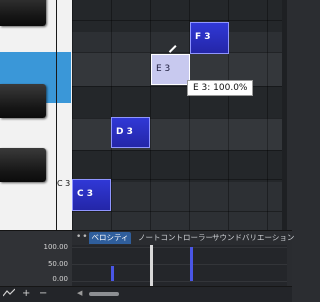 The width and height of the screenshot is (320, 302). I want to click on note-label: D 3, so click(124, 132).